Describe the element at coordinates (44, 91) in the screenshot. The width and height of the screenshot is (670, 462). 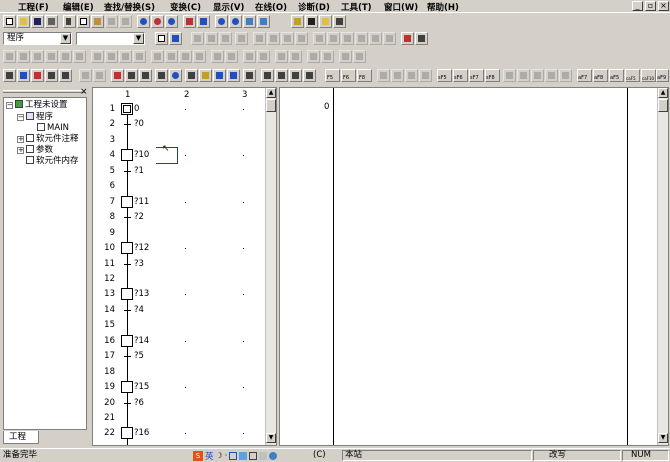
I see `panel-grip` at that location.